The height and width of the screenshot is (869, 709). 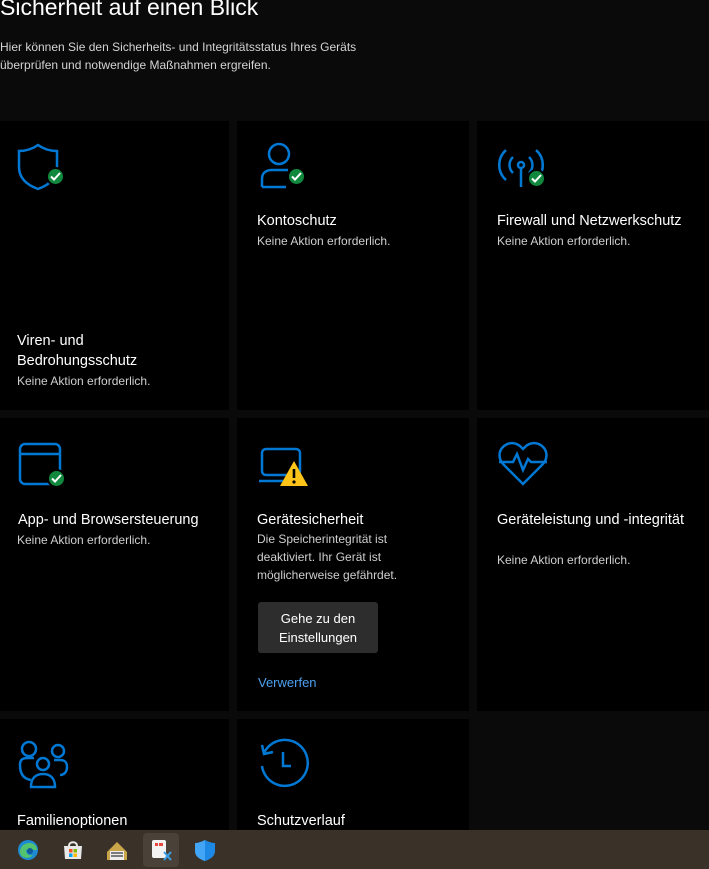 What do you see at coordinates (72, 821) in the screenshot?
I see `tile-title: Familienoptionen` at bounding box center [72, 821].